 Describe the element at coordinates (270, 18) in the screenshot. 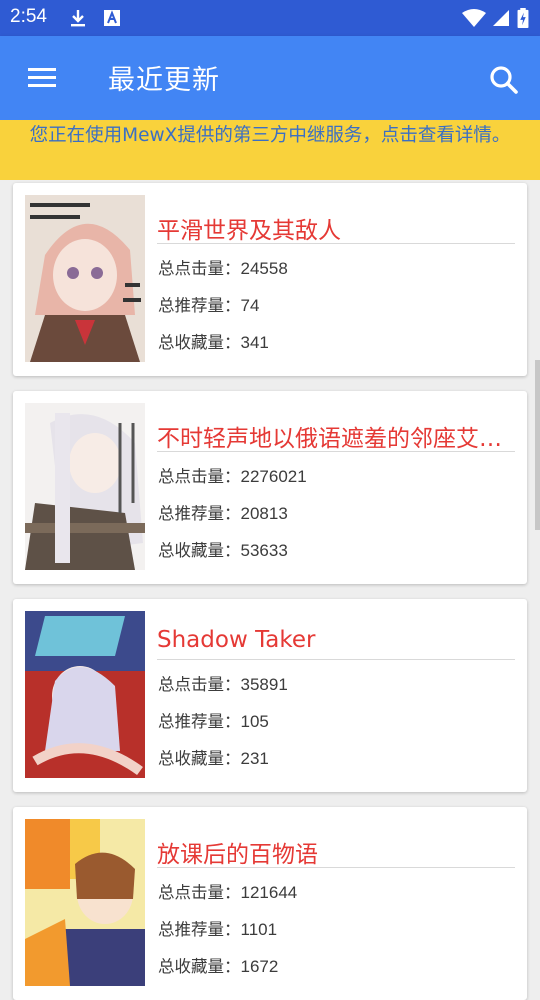

I see `status-bar: 2:54` at that location.